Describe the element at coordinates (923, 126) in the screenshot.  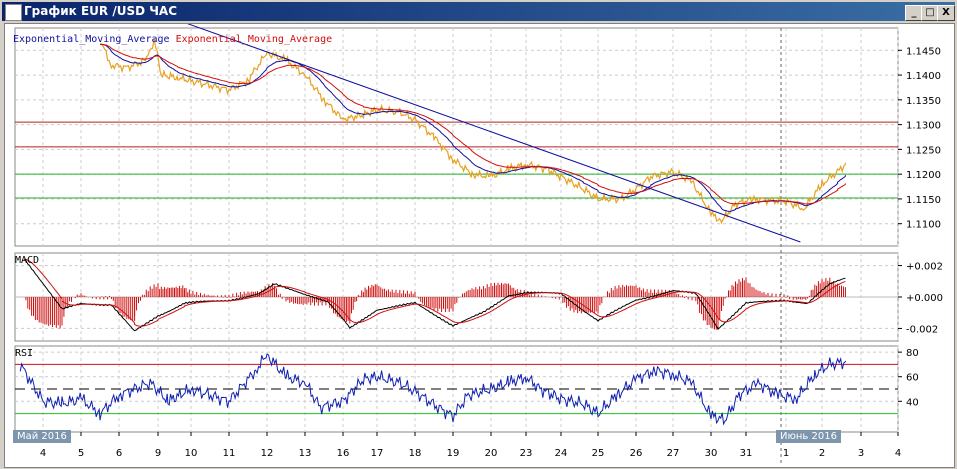
I see `y-tick-label: 1.1300` at that location.